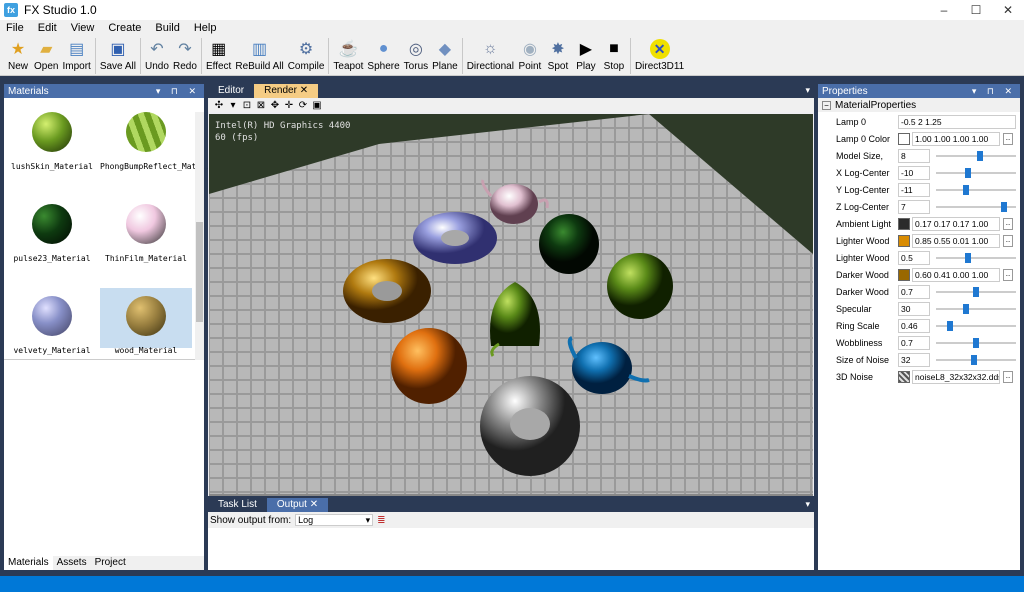 The height and width of the screenshot is (592, 1024). I want to click on spot-button: ✸ Spot, so click(558, 54).